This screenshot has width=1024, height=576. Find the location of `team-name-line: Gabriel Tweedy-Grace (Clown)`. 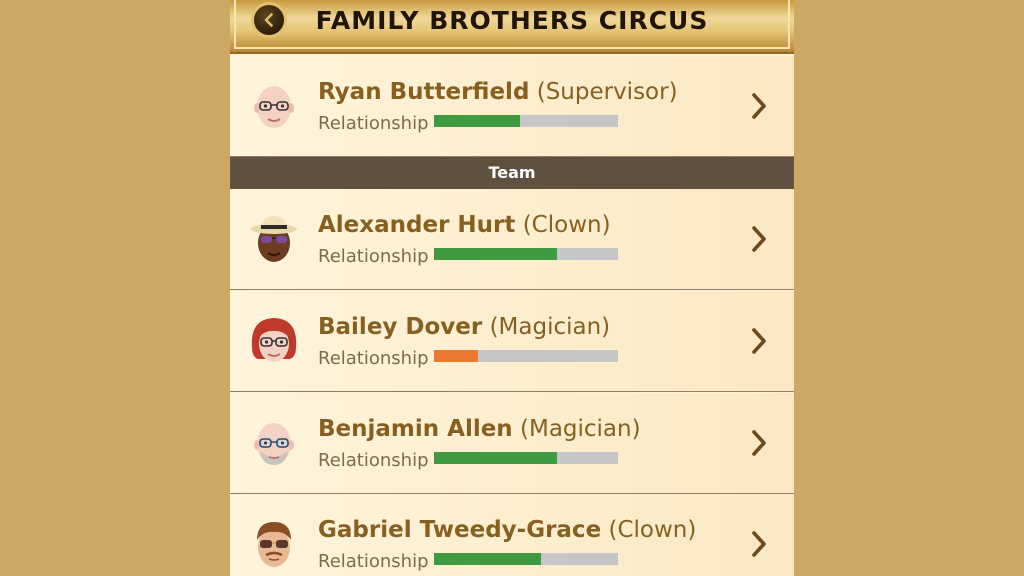

team-name-line: Gabriel Tweedy-Grace (Clown) is located at coordinates (507, 530).